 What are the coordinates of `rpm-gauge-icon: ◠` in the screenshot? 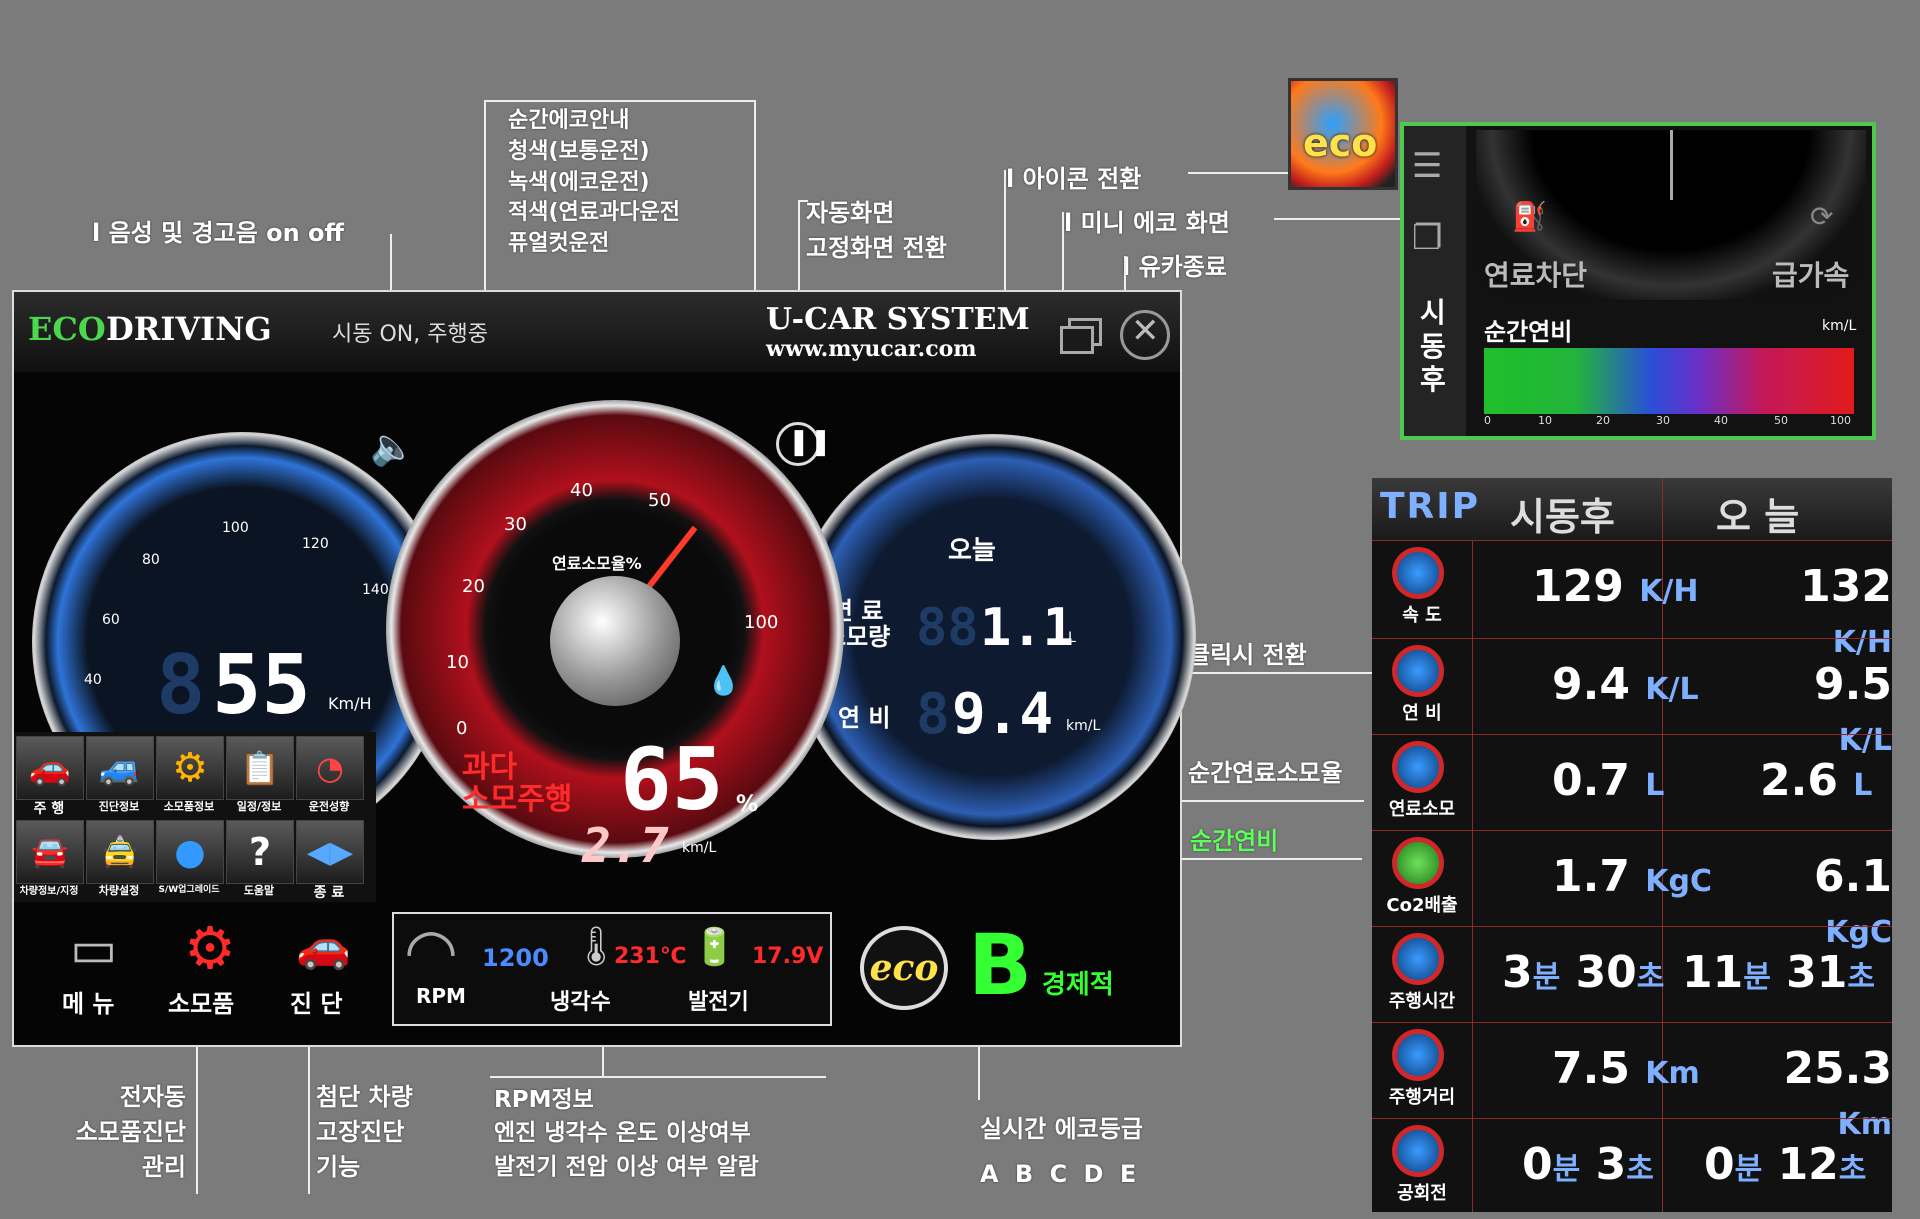 It's located at (431, 950).